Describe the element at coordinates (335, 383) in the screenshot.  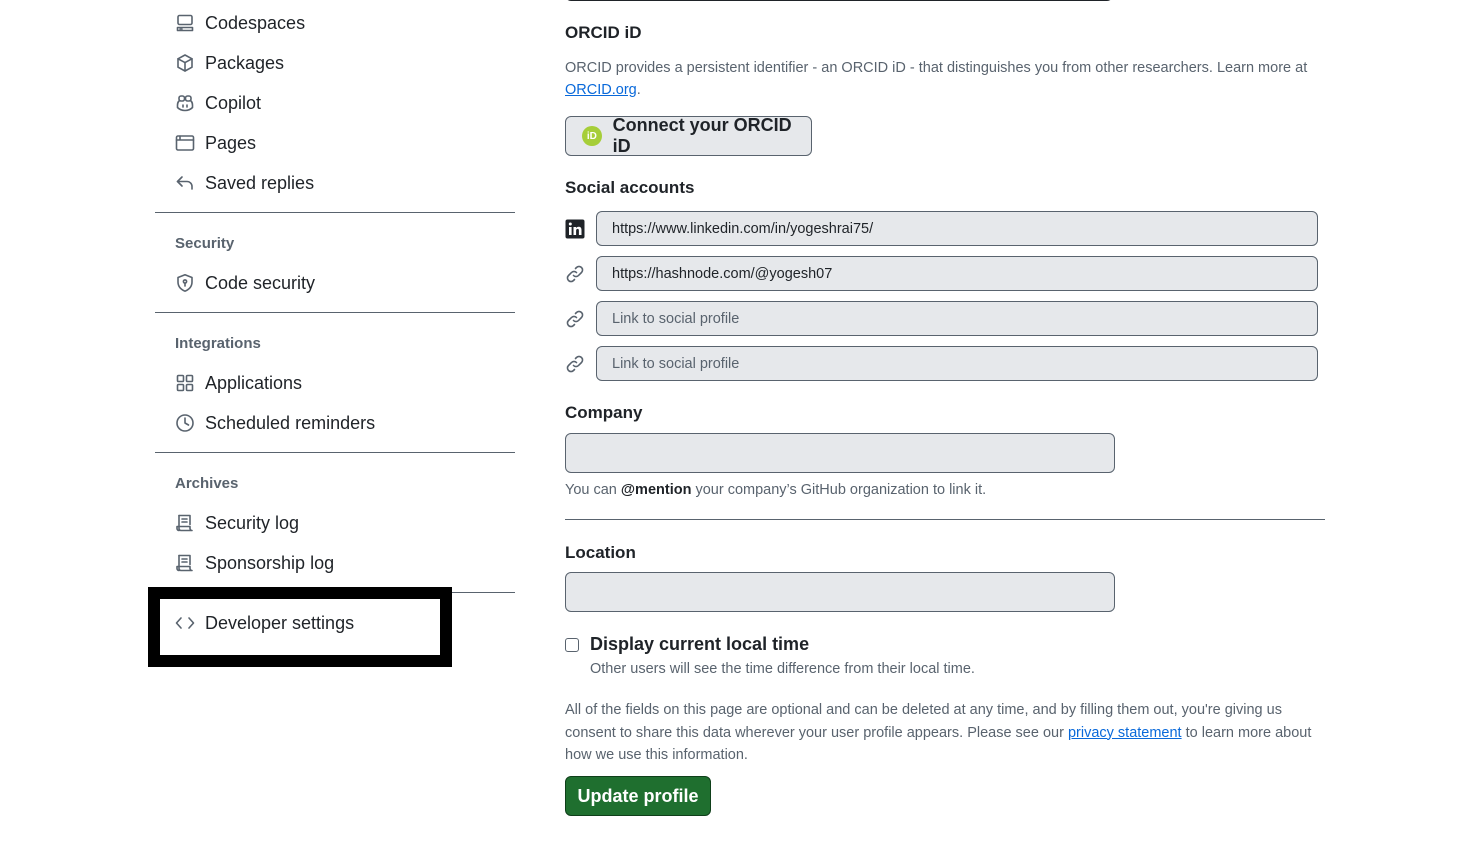
I see `sidebar-item-applications: Applications` at that location.